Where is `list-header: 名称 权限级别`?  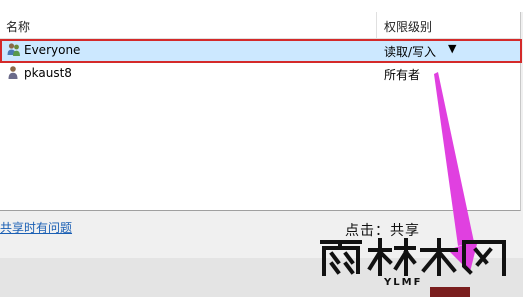 list-header: 名称 权限级别 is located at coordinates (260, 25).